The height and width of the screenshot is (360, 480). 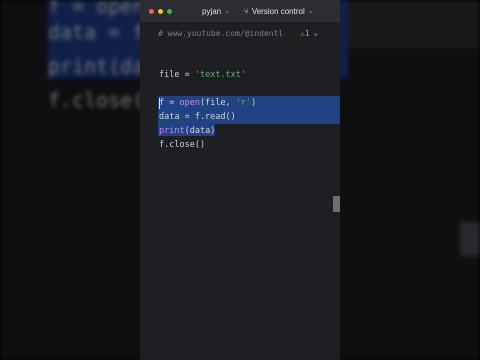 What do you see at coordinates (246, 11) in the screenshot?
I see `branch-icon: ⑂` at bounding box center [246, 11].